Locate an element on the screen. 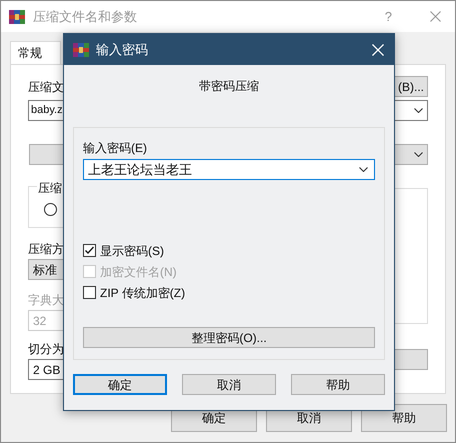 This screenshot has height=443, width=456. checkbox-label: 加密文件名(N) is located at coordinates (138, 272).